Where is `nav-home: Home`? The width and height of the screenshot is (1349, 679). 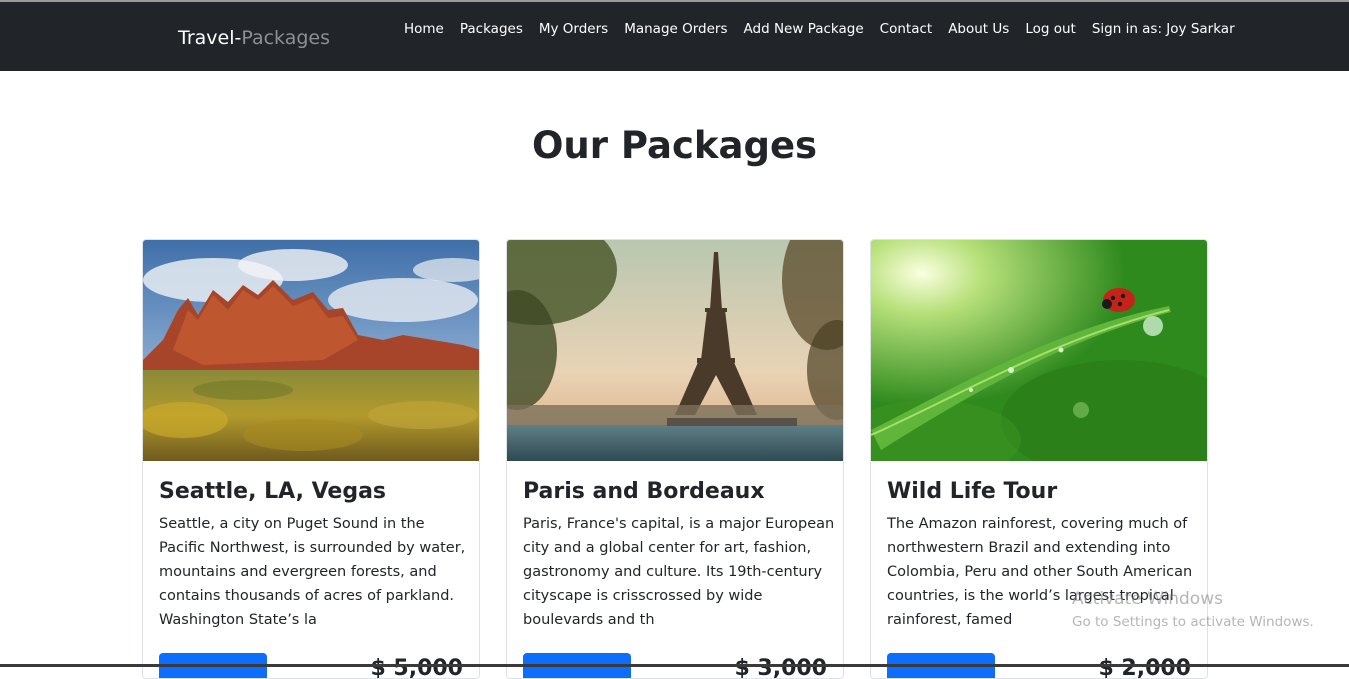 nav-home: Home is located at coordinates (424, 29).